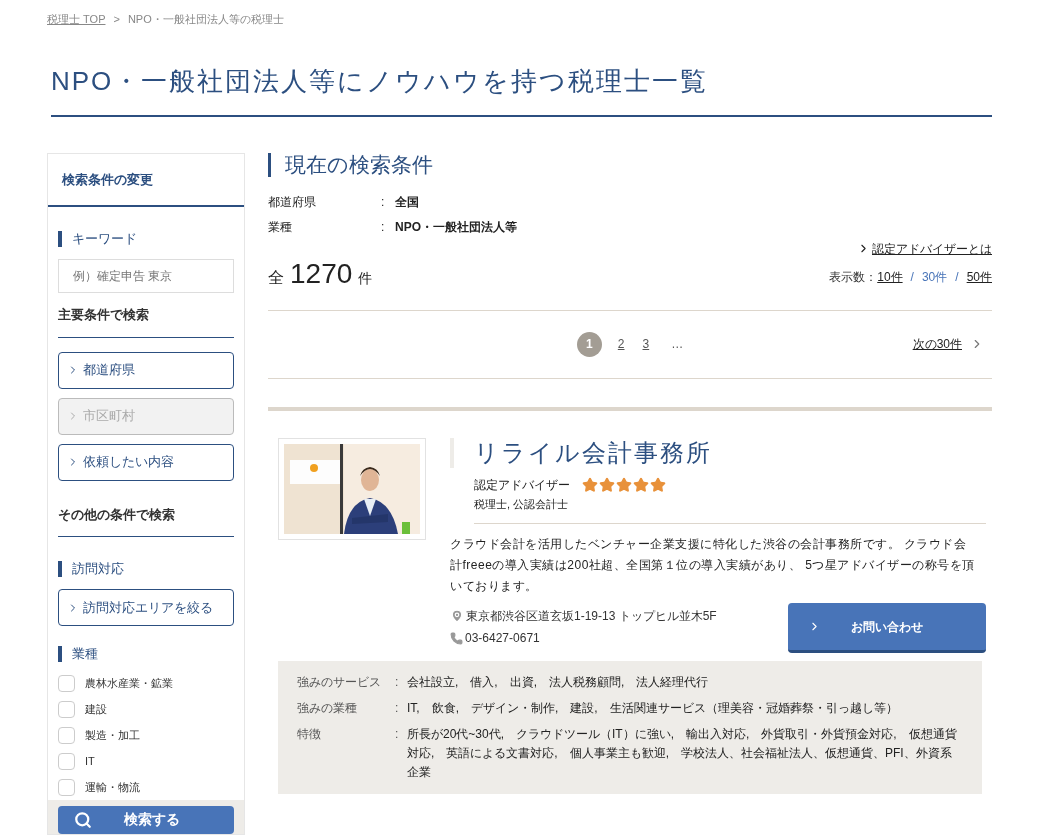  I want to click on location-icon, so click(457, 616).